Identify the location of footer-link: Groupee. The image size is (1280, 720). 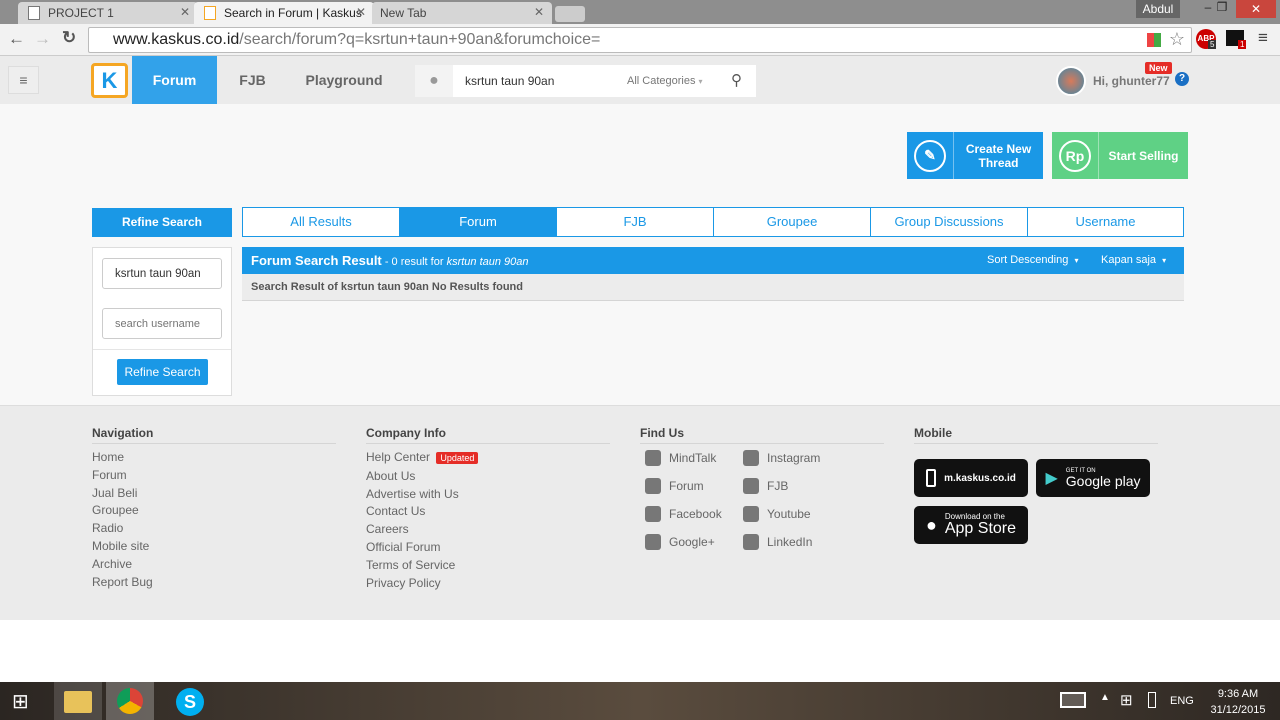
(122, 511).